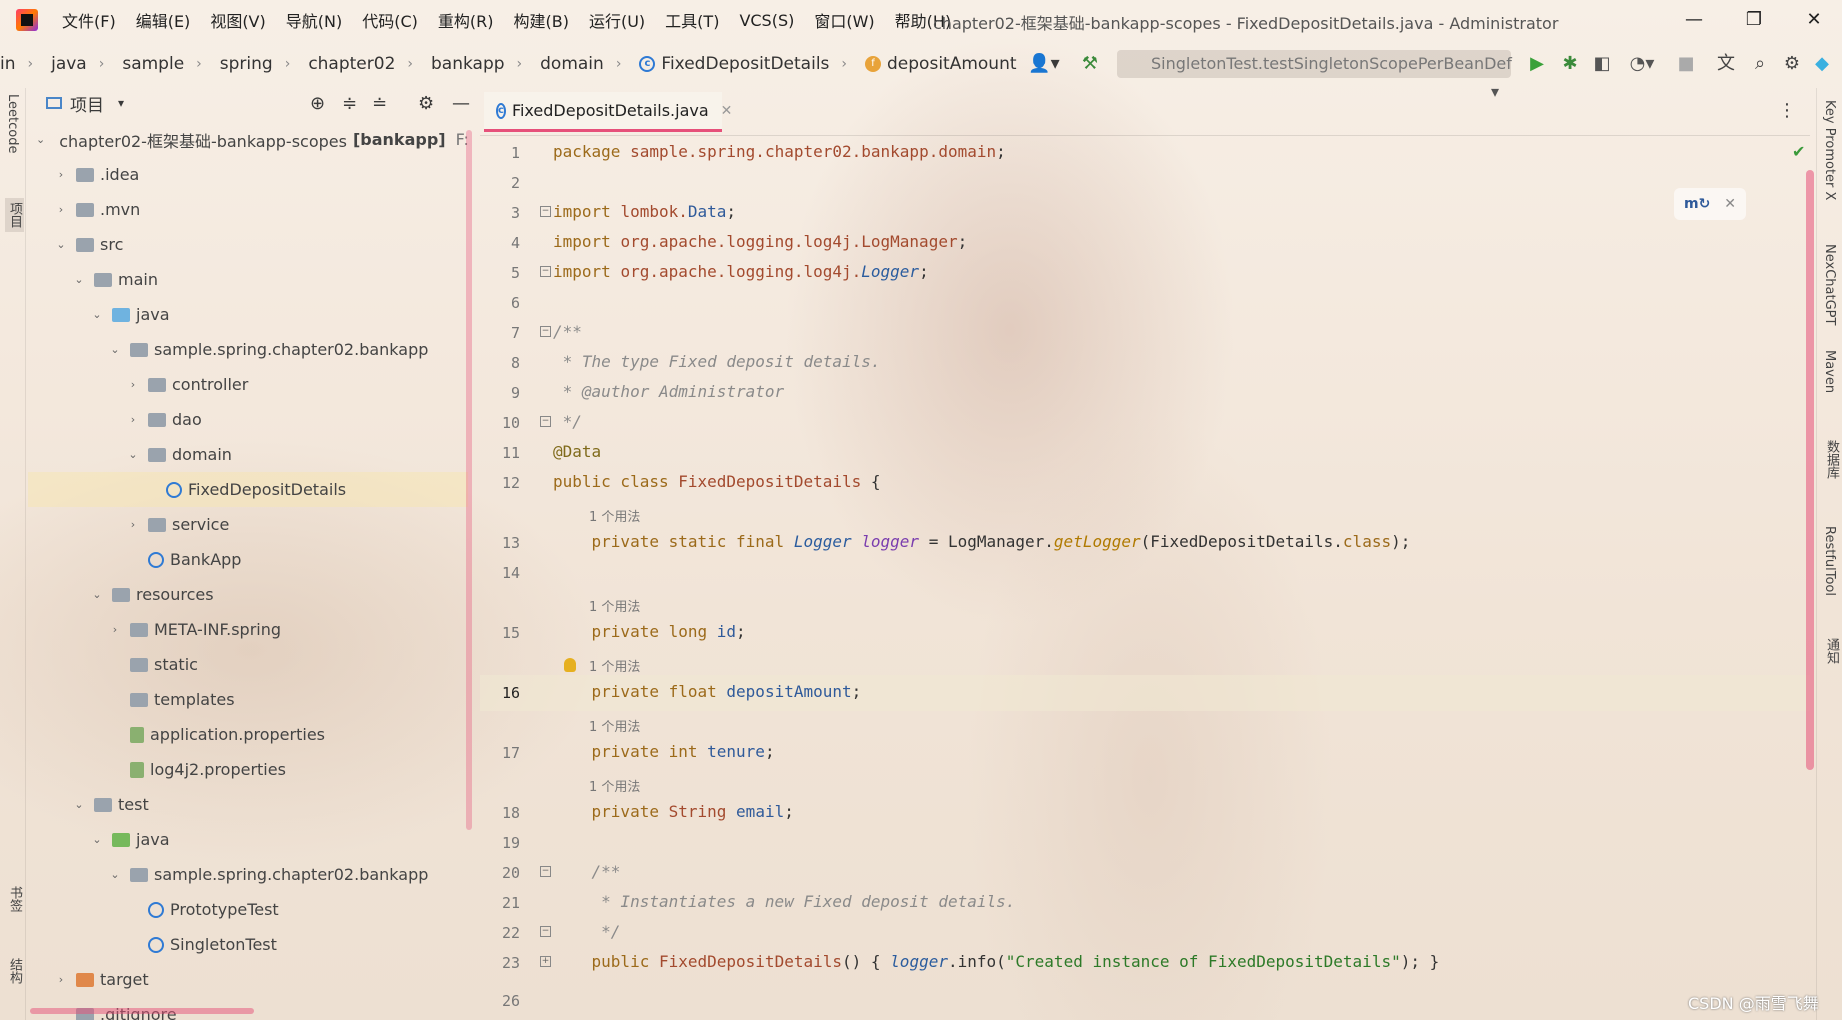 This screenshot has width=1842, height=1020. Describe the element at coordinates (248, 384) in the screenshot. I see `tree-item: › controller` at that location.